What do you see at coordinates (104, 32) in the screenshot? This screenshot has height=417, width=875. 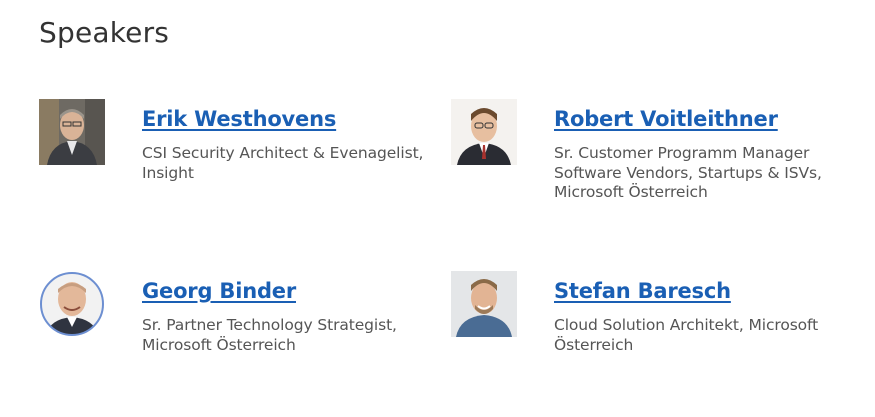 I see `section-title: Speakers` at bounding box center [104, 32].